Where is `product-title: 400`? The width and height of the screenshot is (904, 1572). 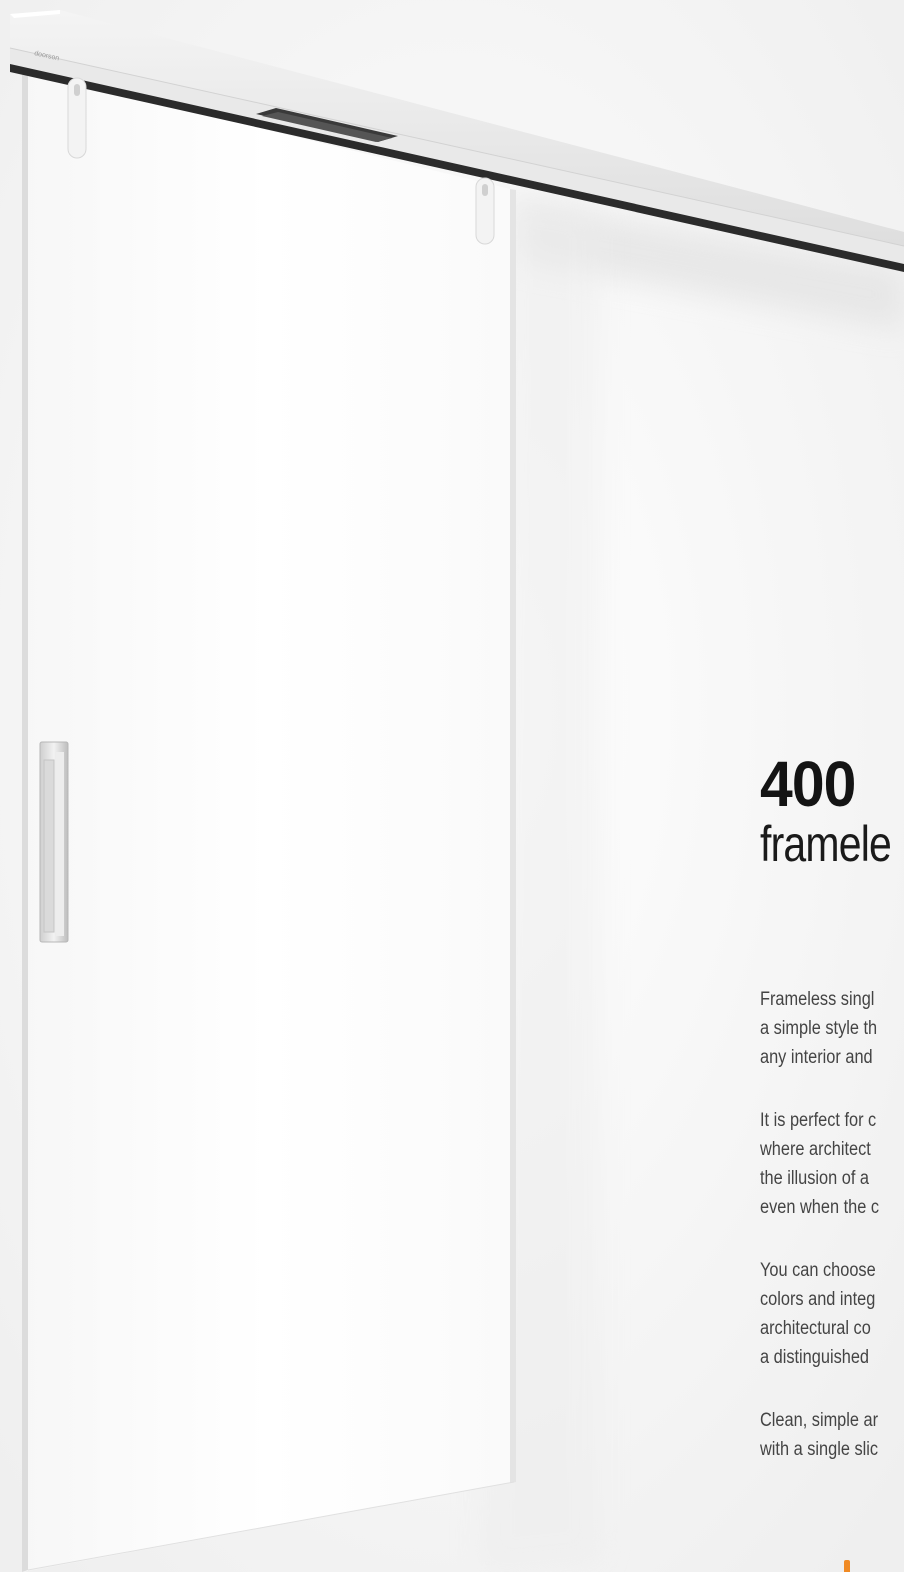
product-title: 400 is located at coordinates (808, 784).